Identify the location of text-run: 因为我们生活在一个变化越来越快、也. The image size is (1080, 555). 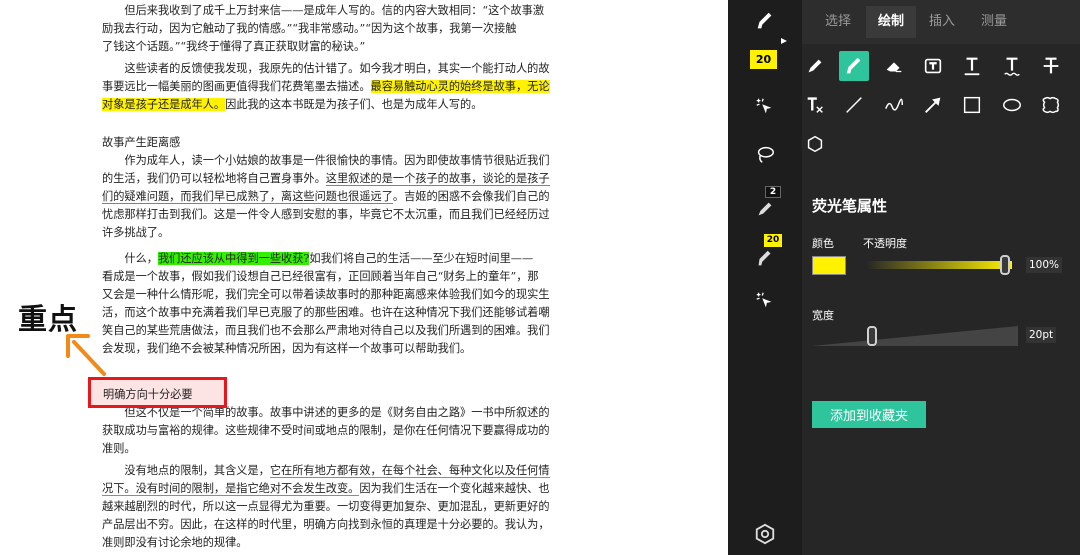
(454, 488).